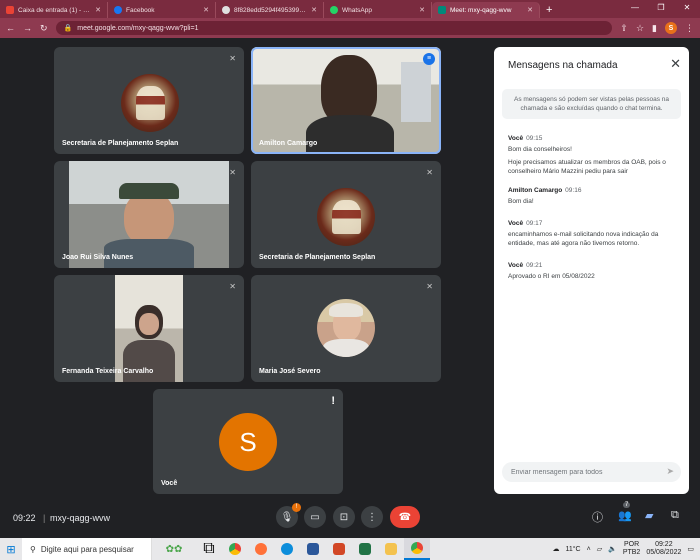 Image resolution: width=700 pixels, height=560 pixels. I want to click on participant-name: Fernanda Teixeira Carvalho, so click(108, 371).